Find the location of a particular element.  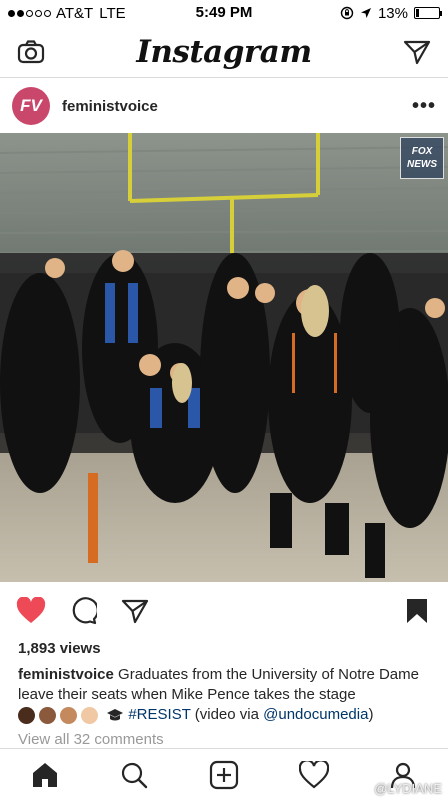

like-button is located at coordinates (31, 611).